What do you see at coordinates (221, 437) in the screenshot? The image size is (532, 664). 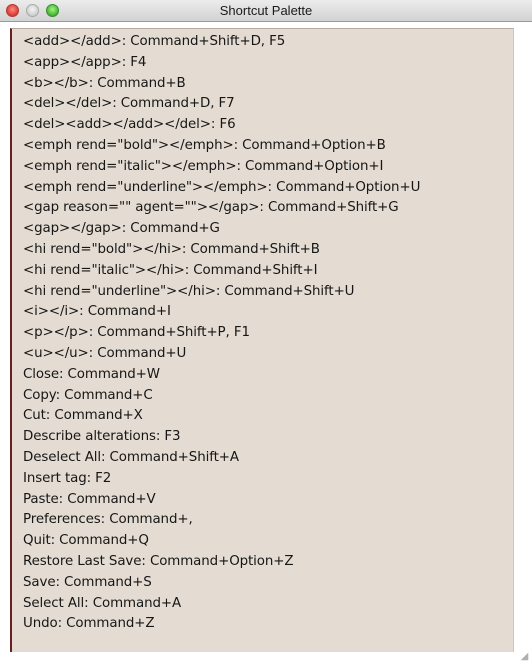 I see `shortcut-item: Describe alterations: F3` at bounding box center [221, 437].